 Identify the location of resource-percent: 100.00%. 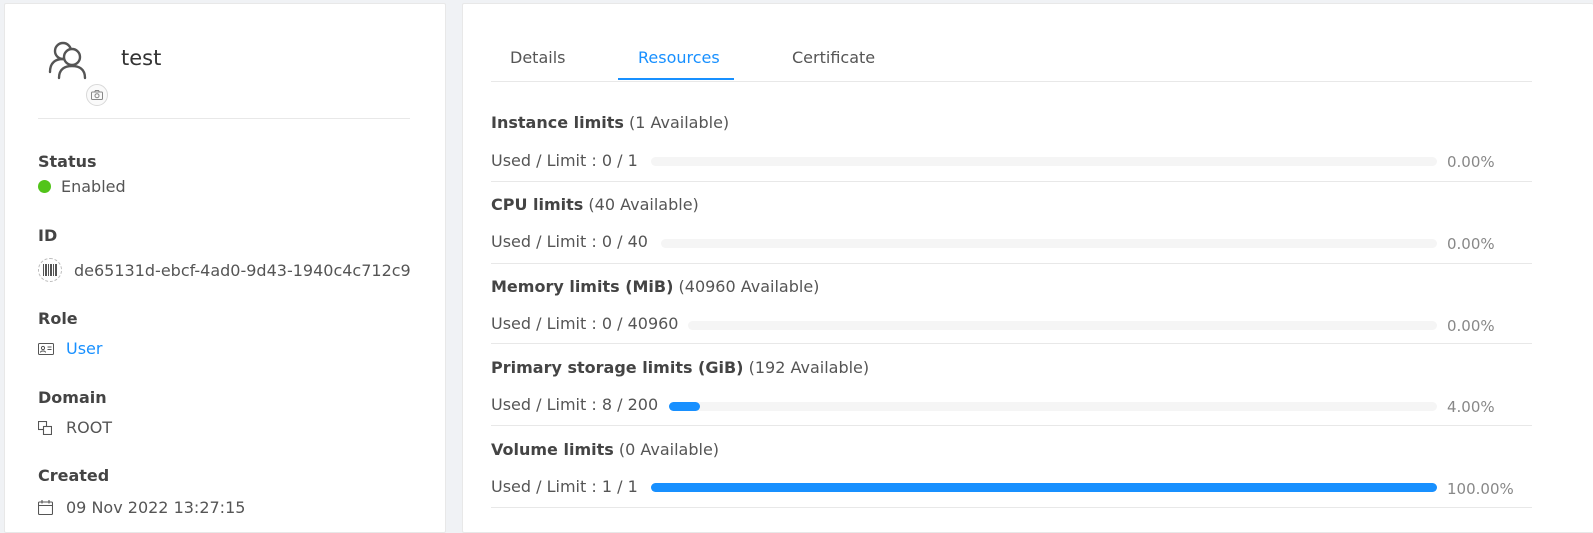
(1480, 489).